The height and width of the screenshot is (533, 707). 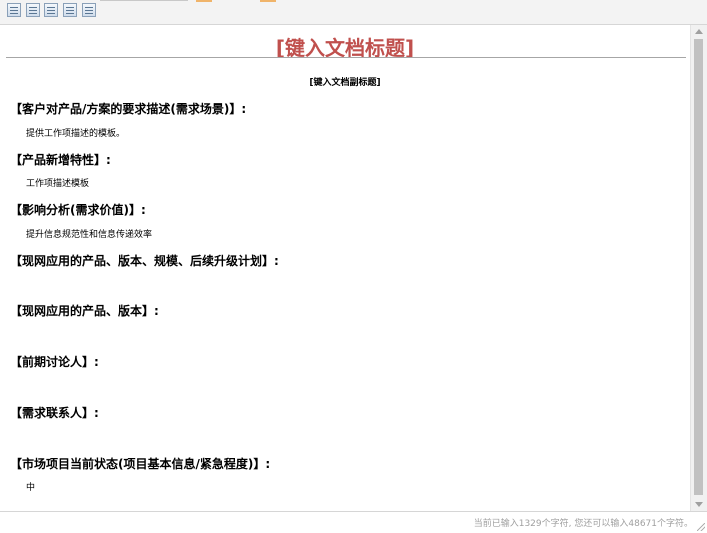 I want to click on insert-column-icon, so click(x=51, y=10).